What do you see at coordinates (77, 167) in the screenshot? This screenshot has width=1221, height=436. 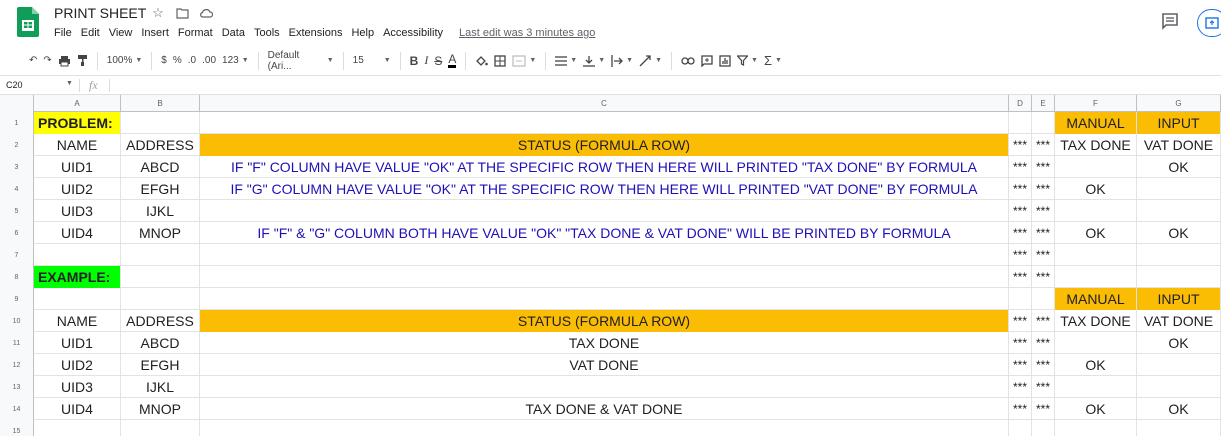 I see `cell-a3: UID1` at bounding box center [77, 167].